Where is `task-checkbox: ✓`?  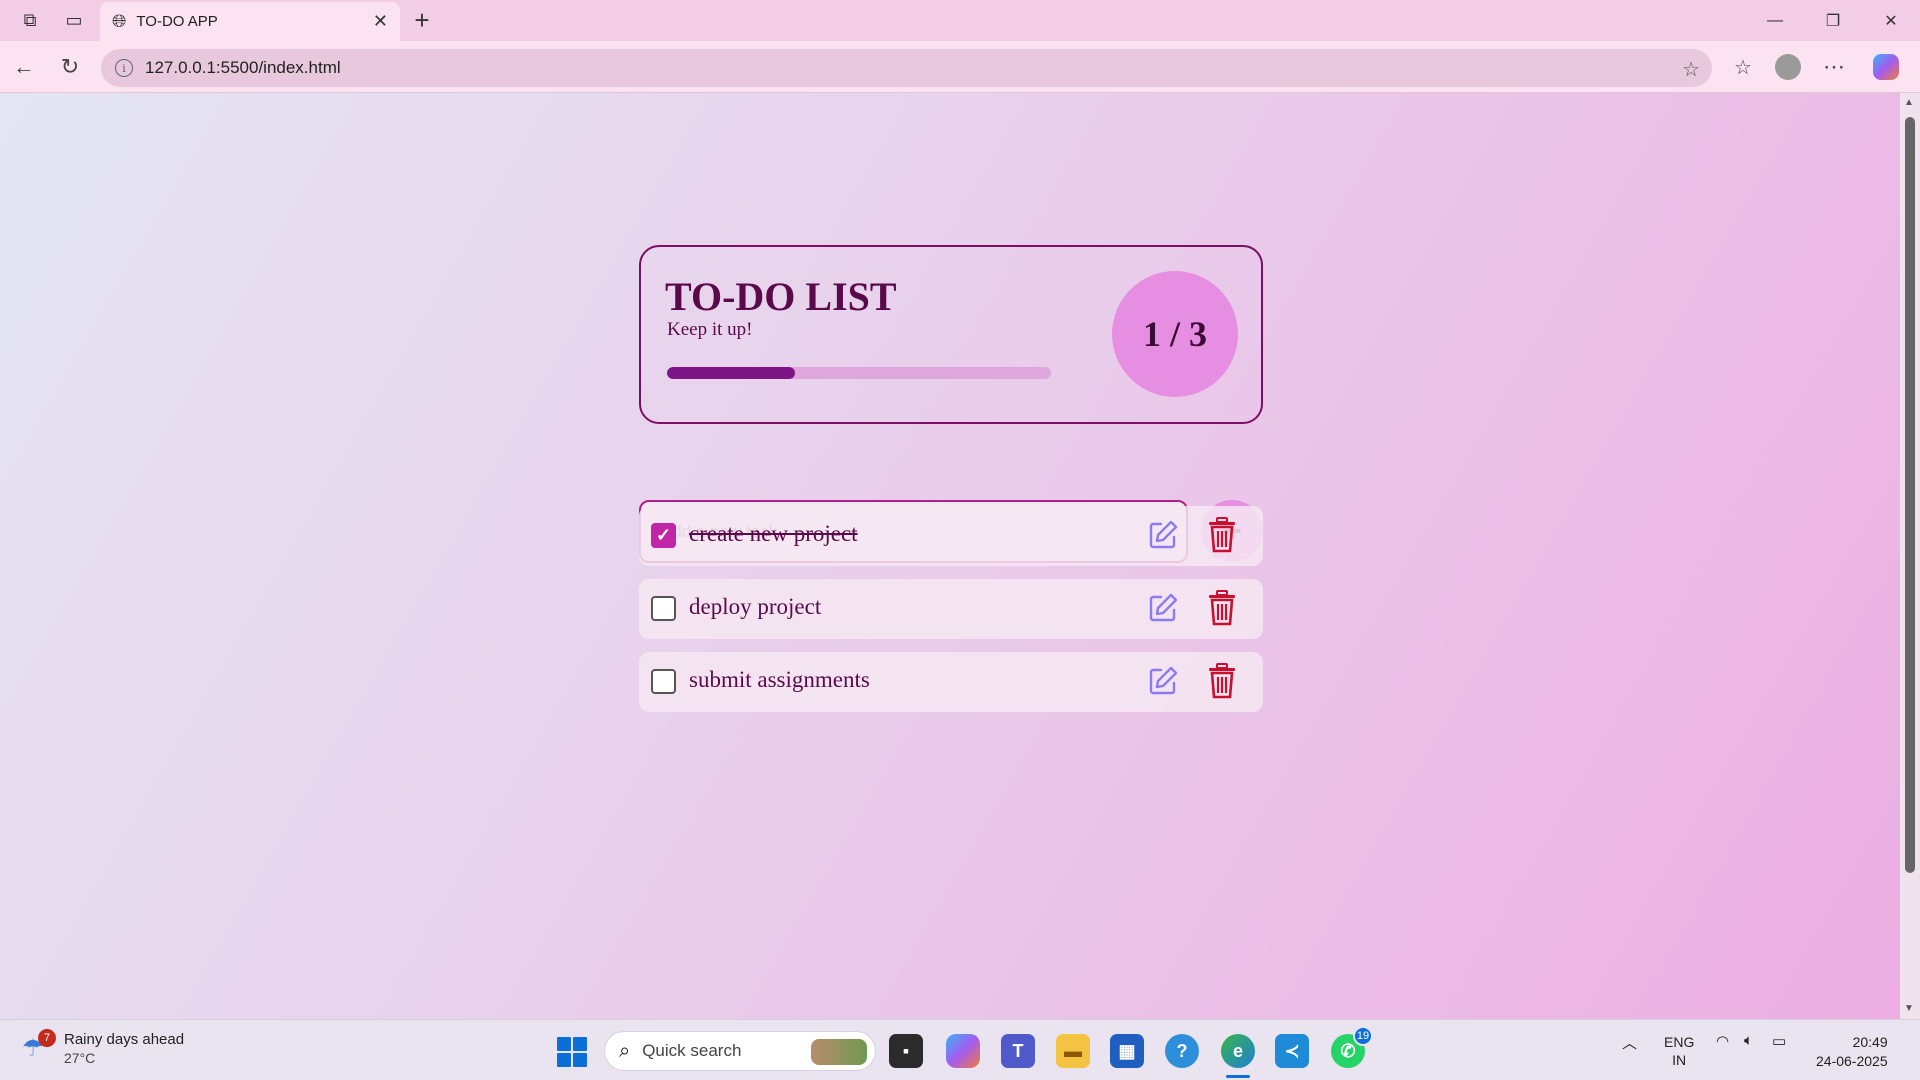 task-checkbox: ✓ is located at coordinates (663, 535).